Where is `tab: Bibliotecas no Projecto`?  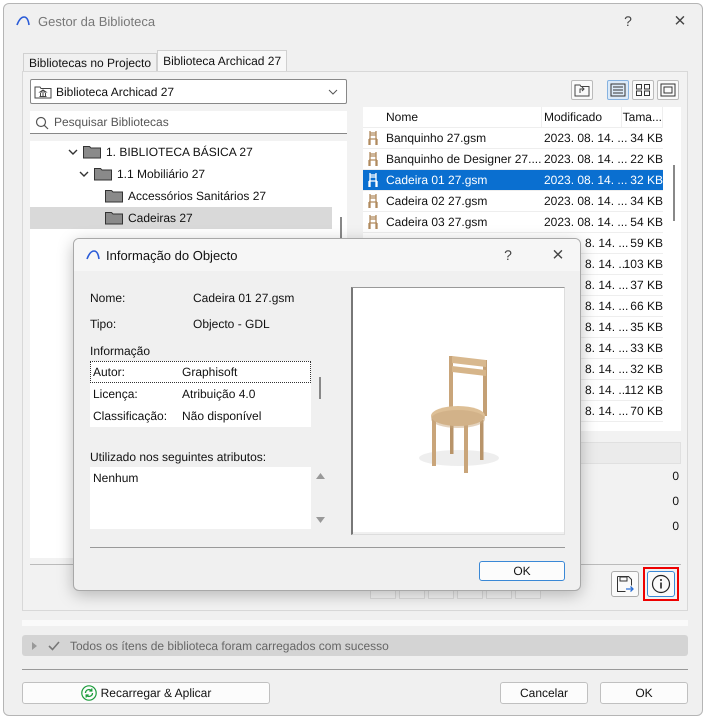
tab: Bibliotecas no Projecto is located at coordinates (90, 62).